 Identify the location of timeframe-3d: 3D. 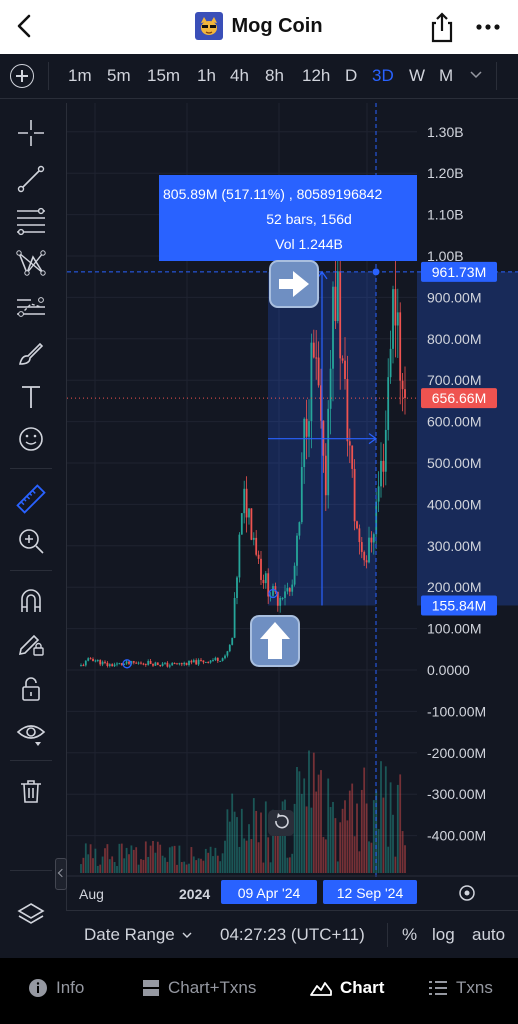
(383, 76).